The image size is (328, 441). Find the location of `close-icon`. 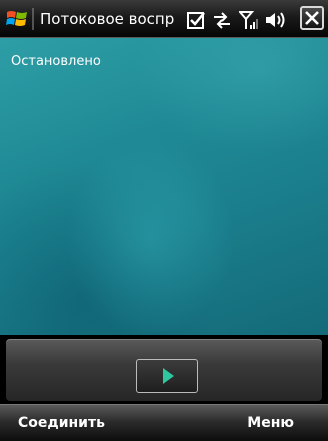

close-icon is located at coordinates (312, 18).